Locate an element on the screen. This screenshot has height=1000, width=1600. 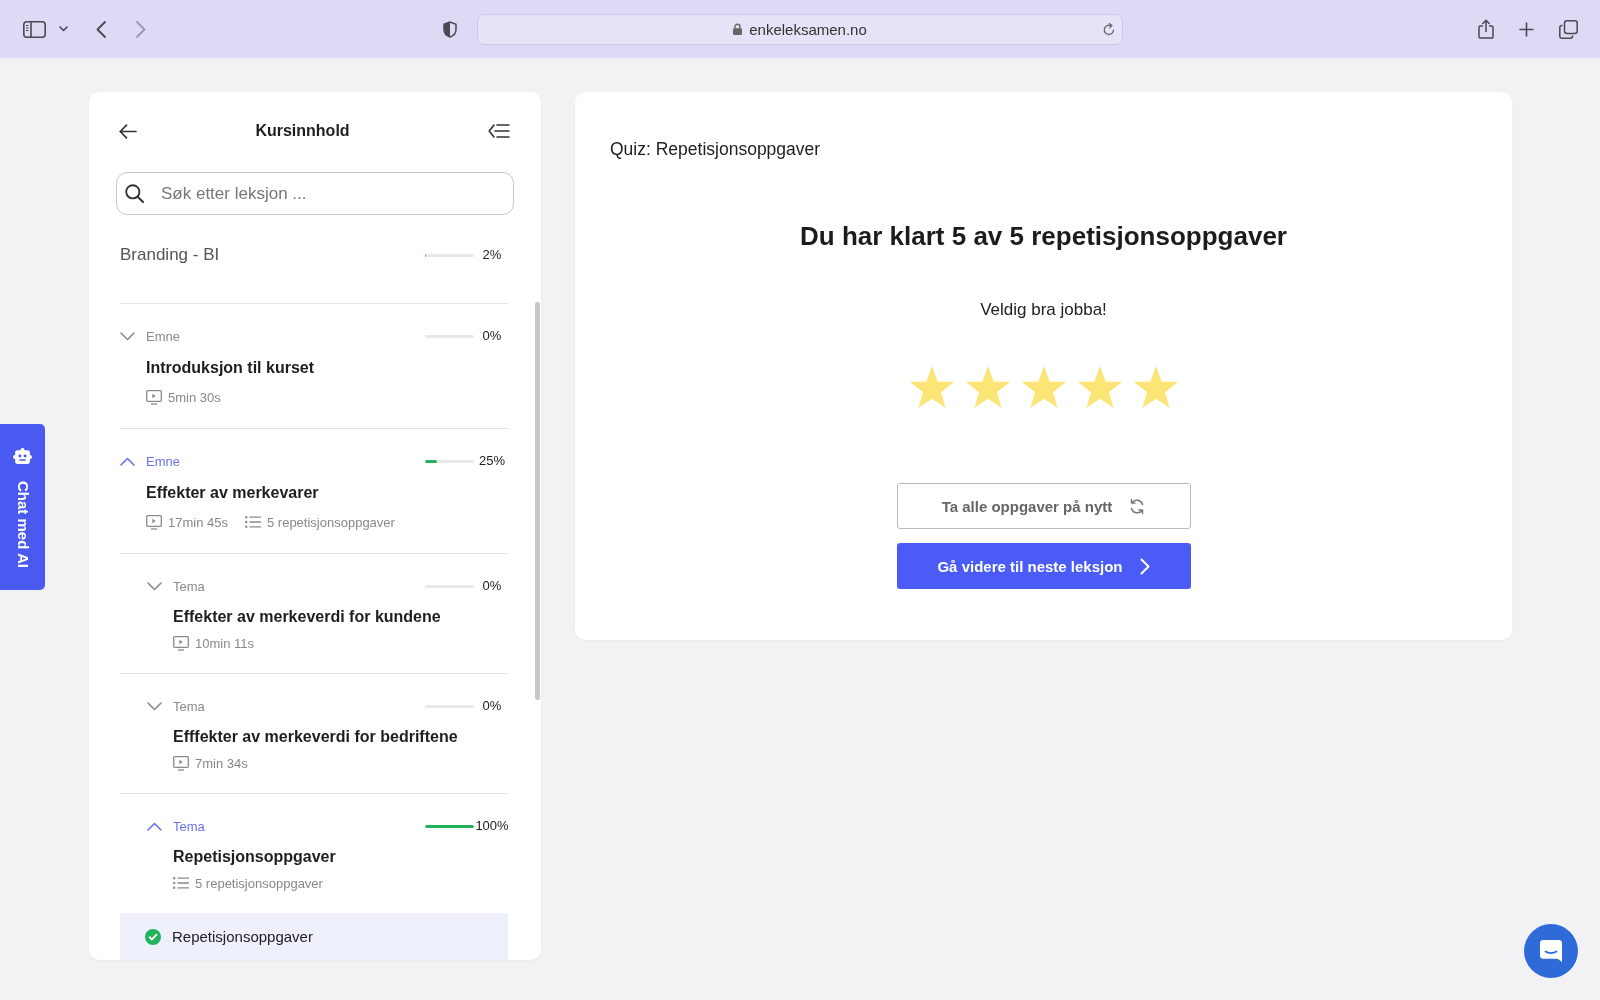
chat-button is located at coordinates (1551, 951).